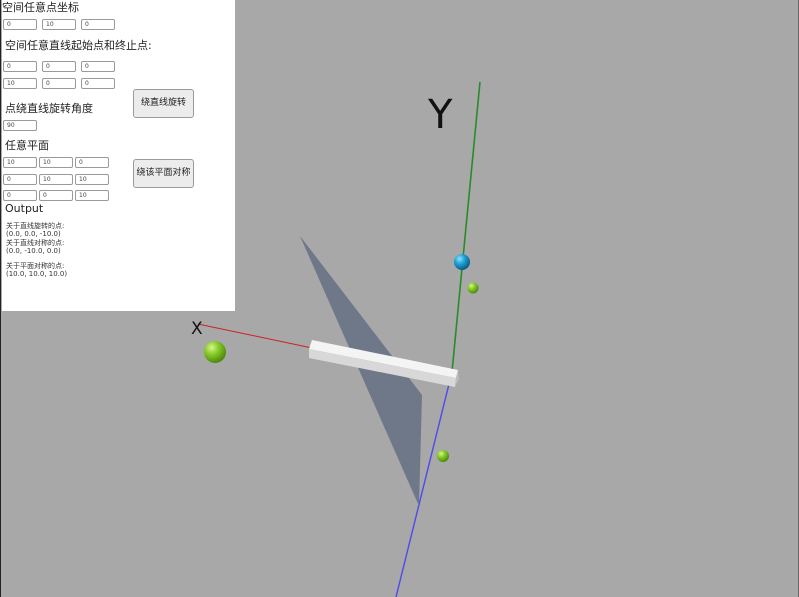 The image size is (799, 597). I want to click on point-sphere-upper-right, so click(473, 288).